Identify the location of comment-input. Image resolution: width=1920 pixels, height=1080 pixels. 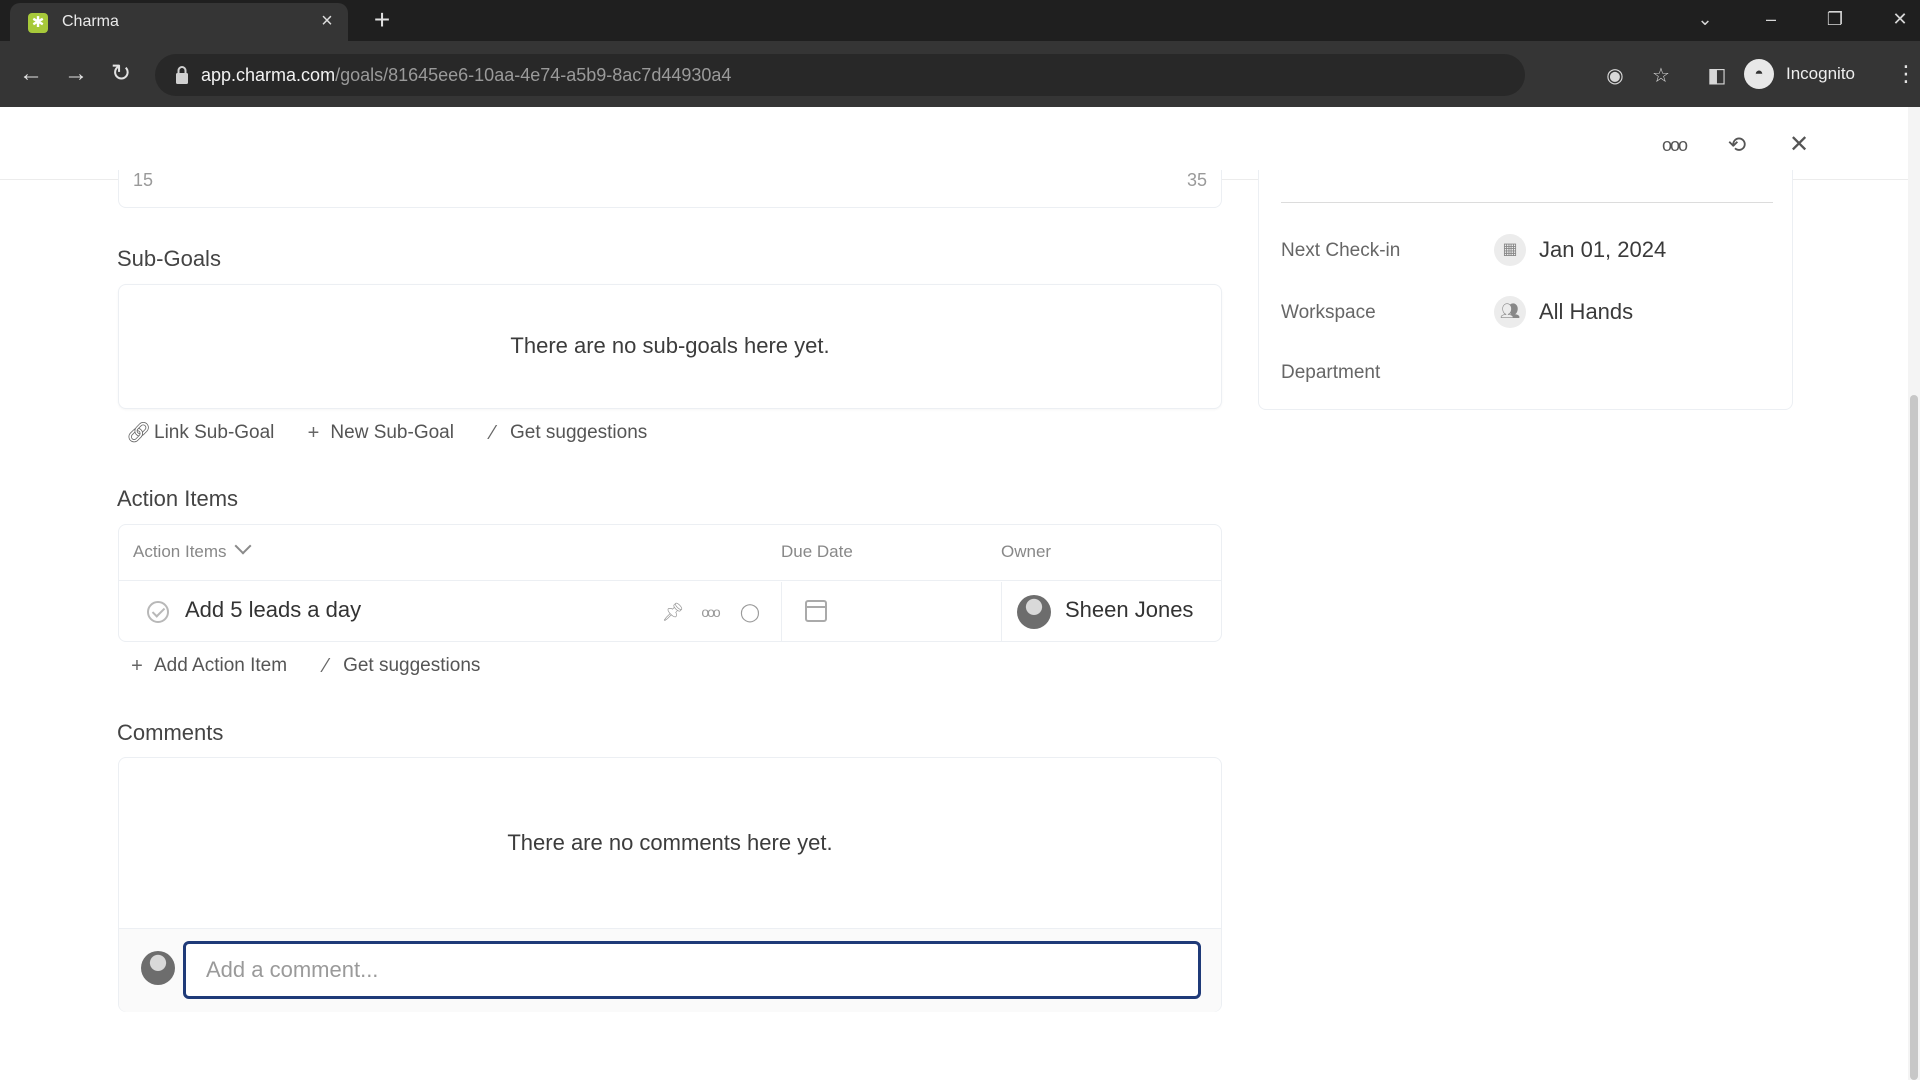
(692, 970).